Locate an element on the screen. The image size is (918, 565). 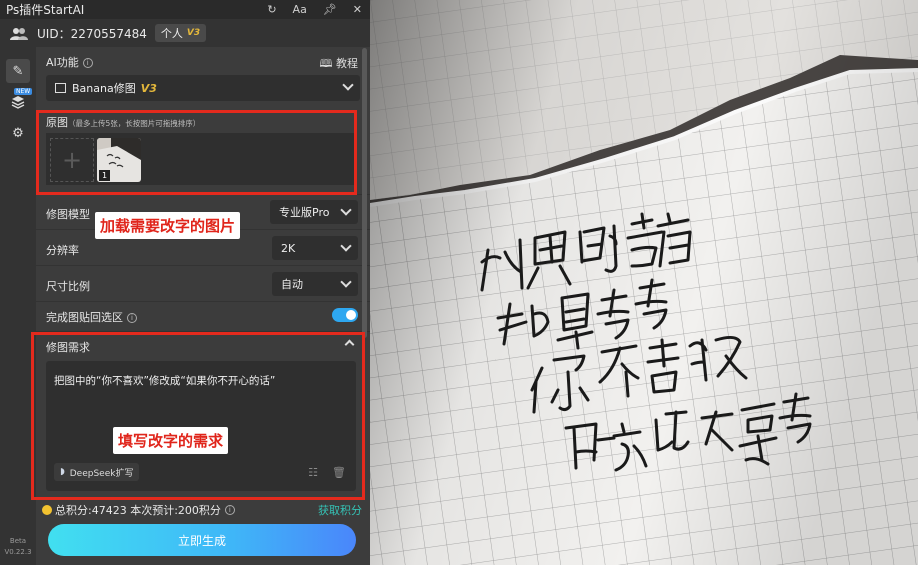
image-icon is located at coordinates (60, 88).